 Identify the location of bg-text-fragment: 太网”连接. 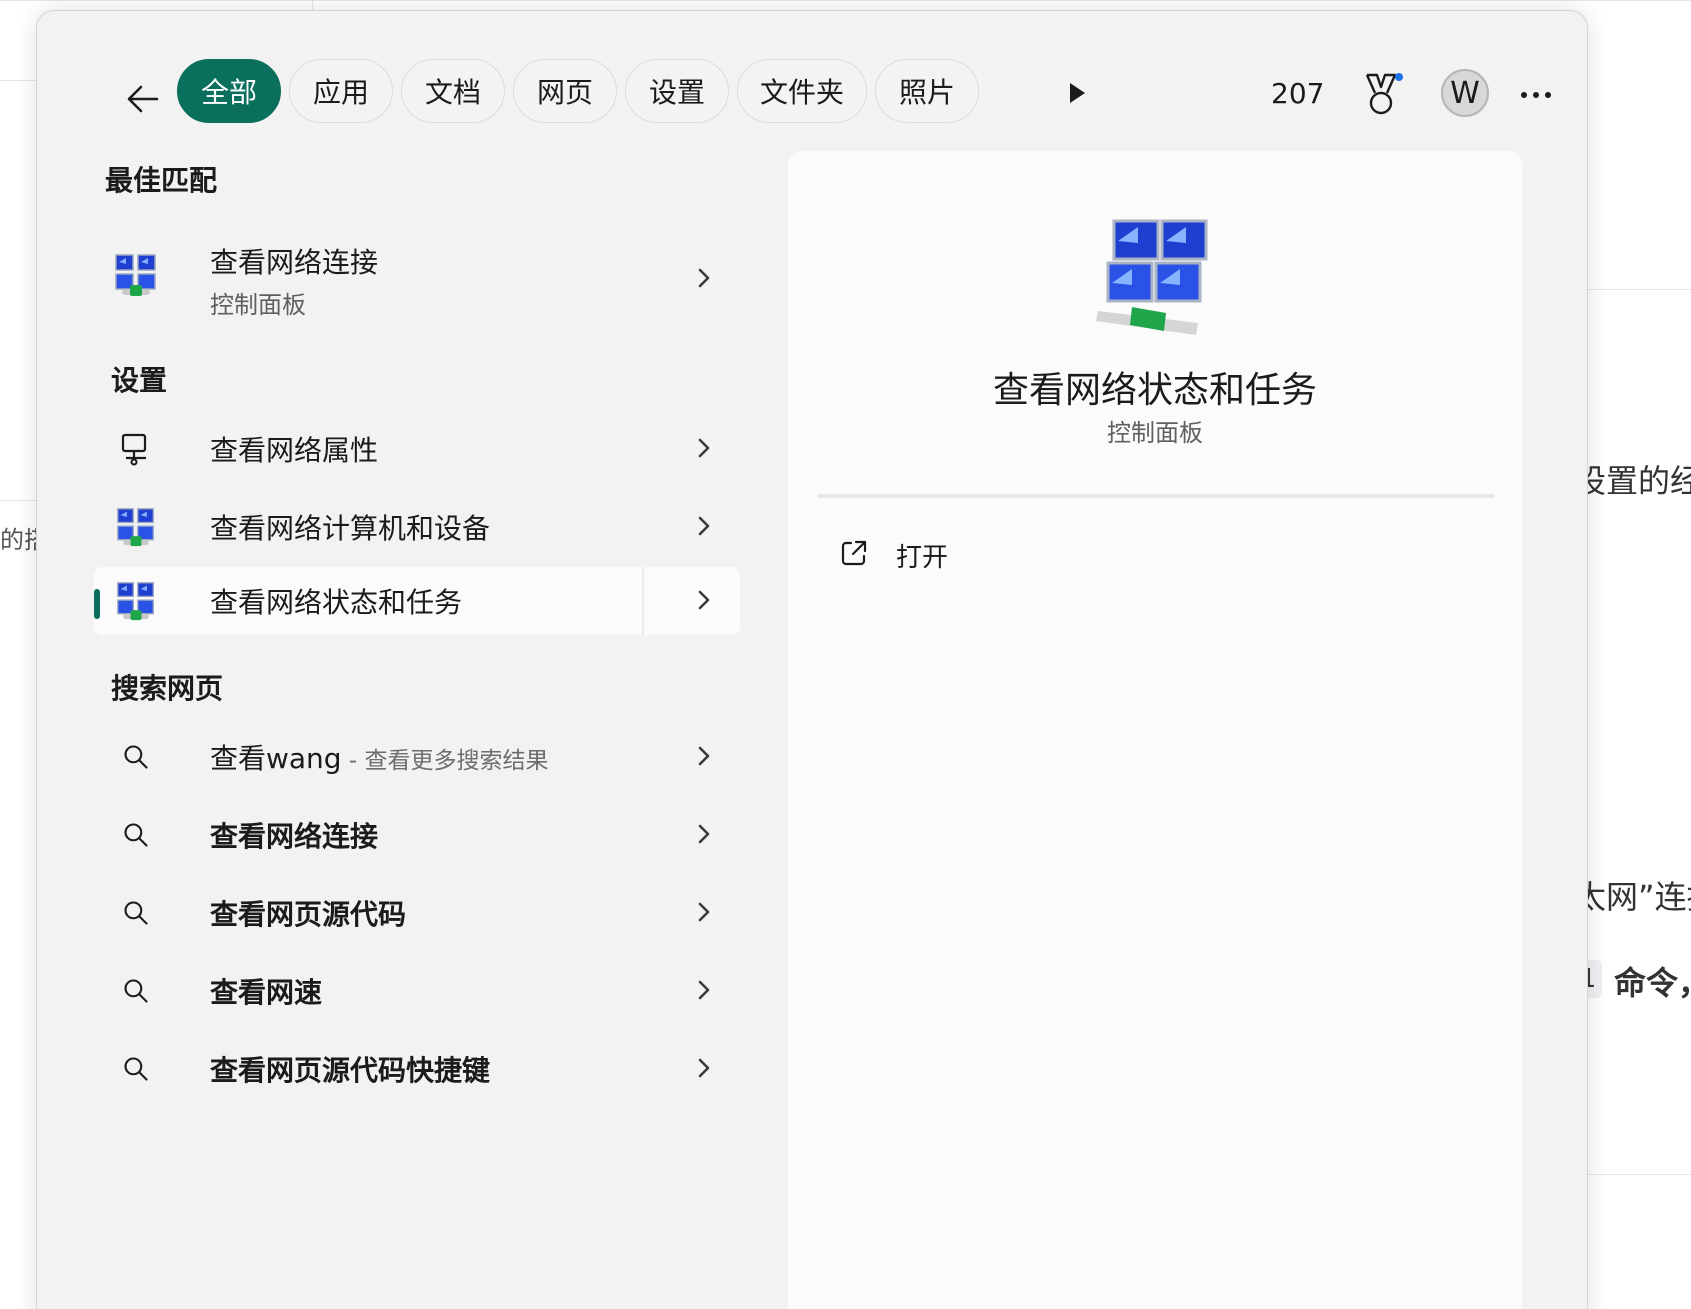
(1632, 897).